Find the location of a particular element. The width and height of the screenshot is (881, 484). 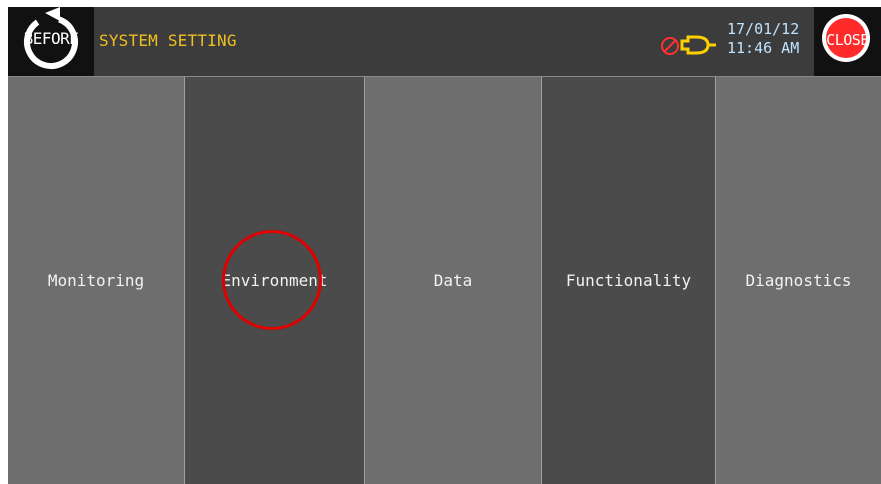

page-title: SYSTEM SETTING is located at coordinates (168, 40).